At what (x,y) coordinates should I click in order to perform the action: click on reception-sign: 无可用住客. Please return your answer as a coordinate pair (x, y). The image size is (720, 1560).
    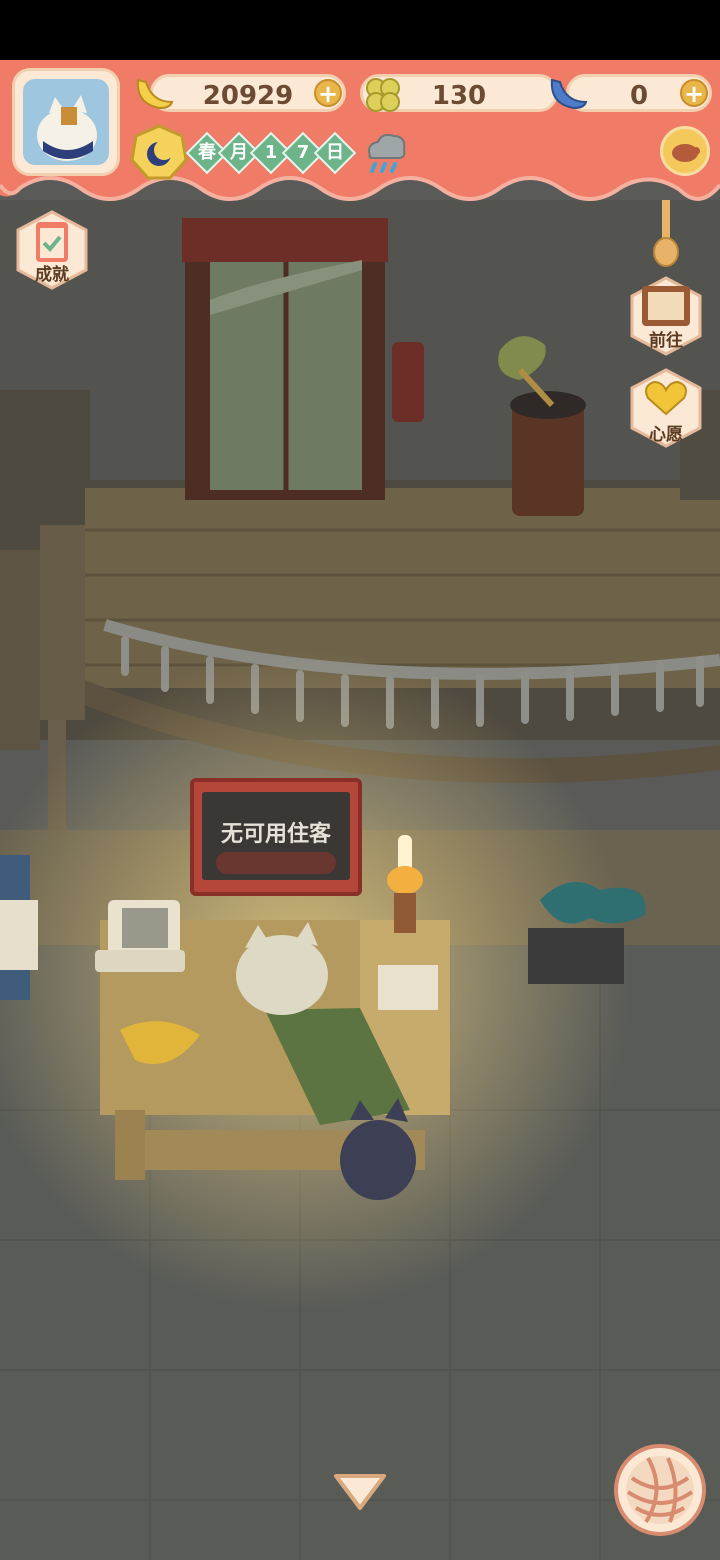
    Looking at the image, I should click on (276, 837).